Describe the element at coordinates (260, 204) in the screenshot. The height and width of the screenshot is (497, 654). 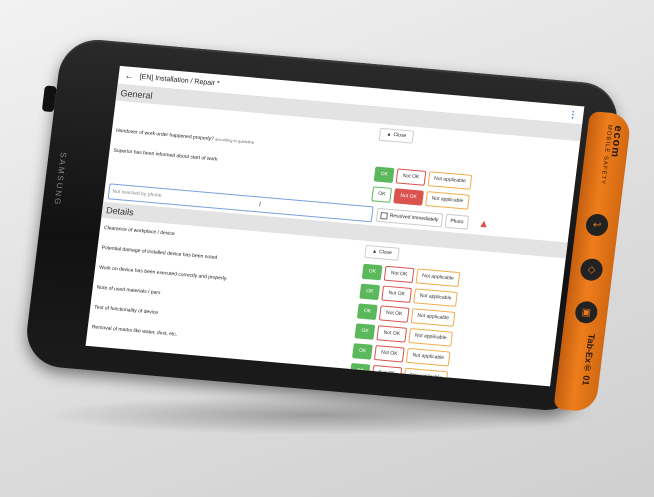
I see `text-cursor-icon: I` at that location.